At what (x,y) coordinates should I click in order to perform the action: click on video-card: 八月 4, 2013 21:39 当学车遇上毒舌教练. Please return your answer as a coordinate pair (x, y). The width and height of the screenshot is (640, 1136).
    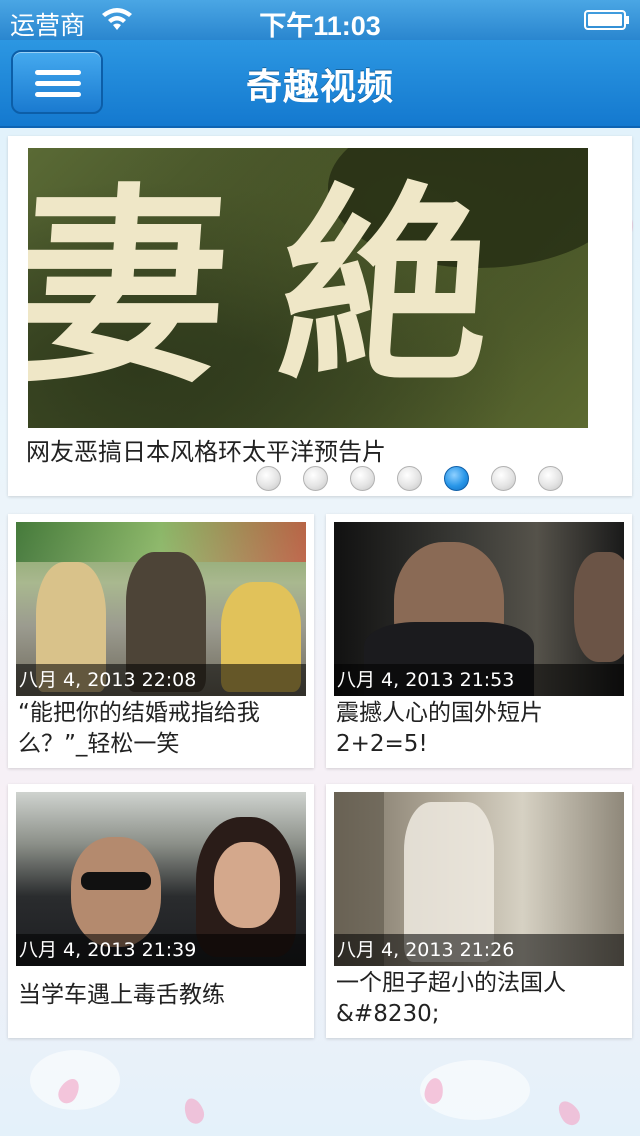
    Looking at the image, I should click on (161, 911).